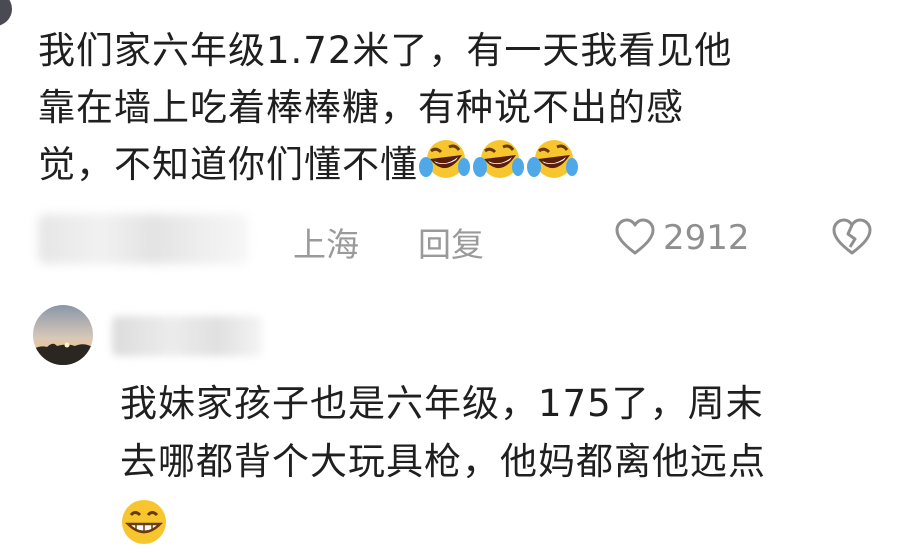 The image size is (909, 553). I want to click on like-count: 2912, so click(706, 238).